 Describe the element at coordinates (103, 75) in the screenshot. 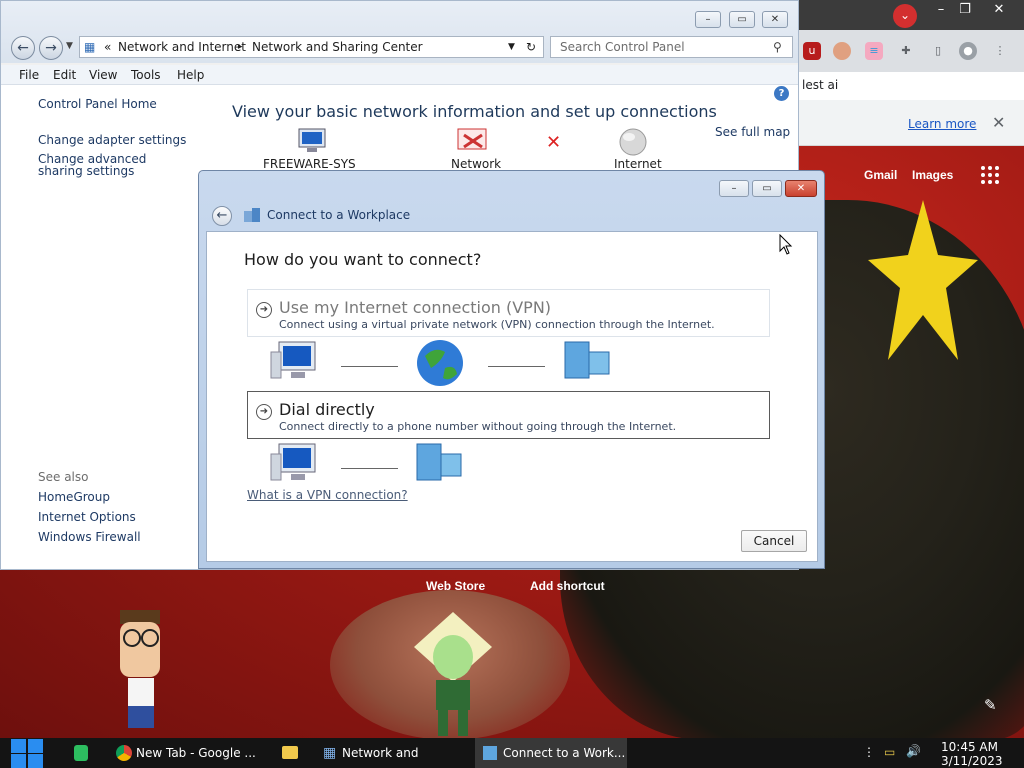

I see `menu-view: View` at that location.